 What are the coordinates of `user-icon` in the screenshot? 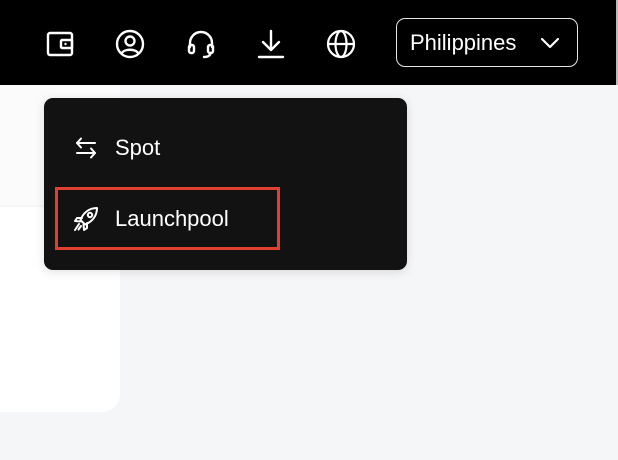 It's located at (130, 44).